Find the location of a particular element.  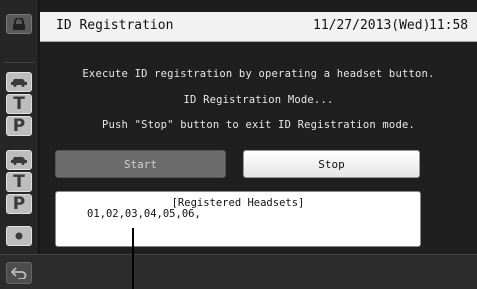

lock-icon-shape is located at coordinates (19, 24).